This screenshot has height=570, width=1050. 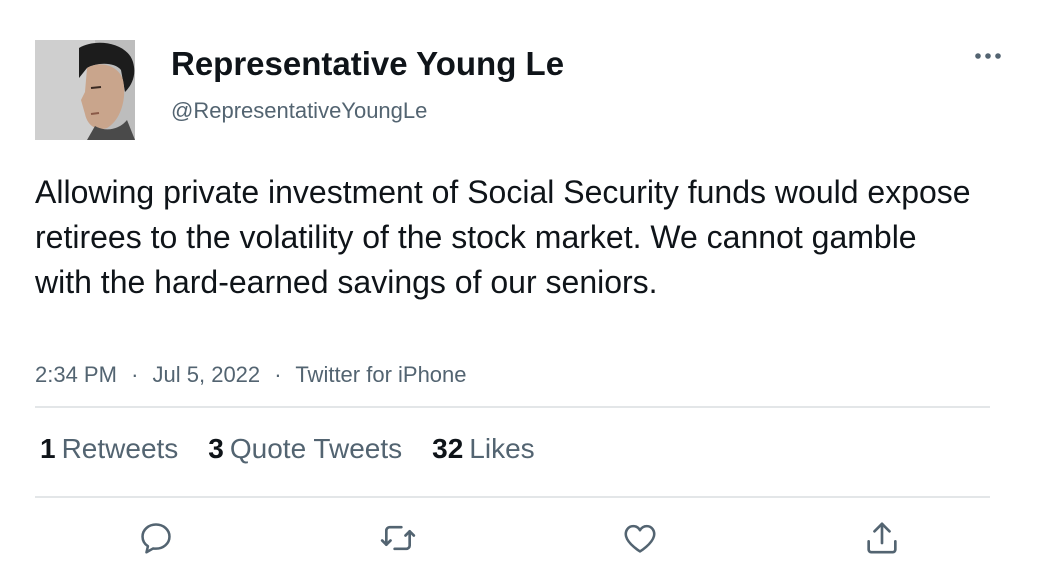 I want to click on share-button, so click(x=882, y=538).